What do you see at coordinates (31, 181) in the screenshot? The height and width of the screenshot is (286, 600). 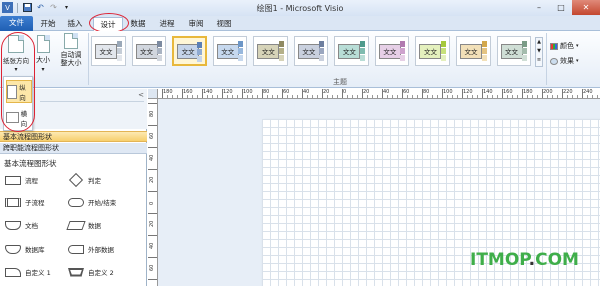 I see `shape-label: 流程` at bounding box center [31, 181].